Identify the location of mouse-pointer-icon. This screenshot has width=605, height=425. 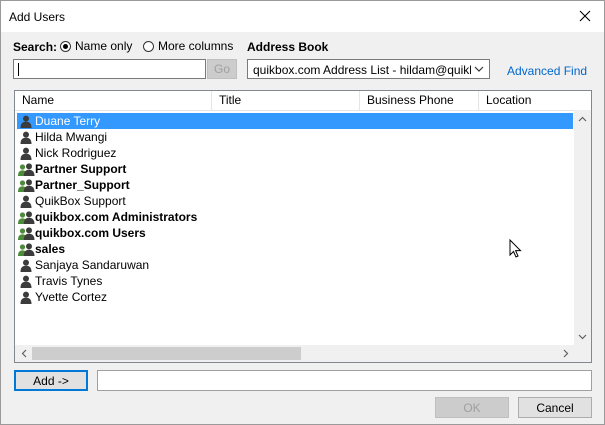
(515, 248).